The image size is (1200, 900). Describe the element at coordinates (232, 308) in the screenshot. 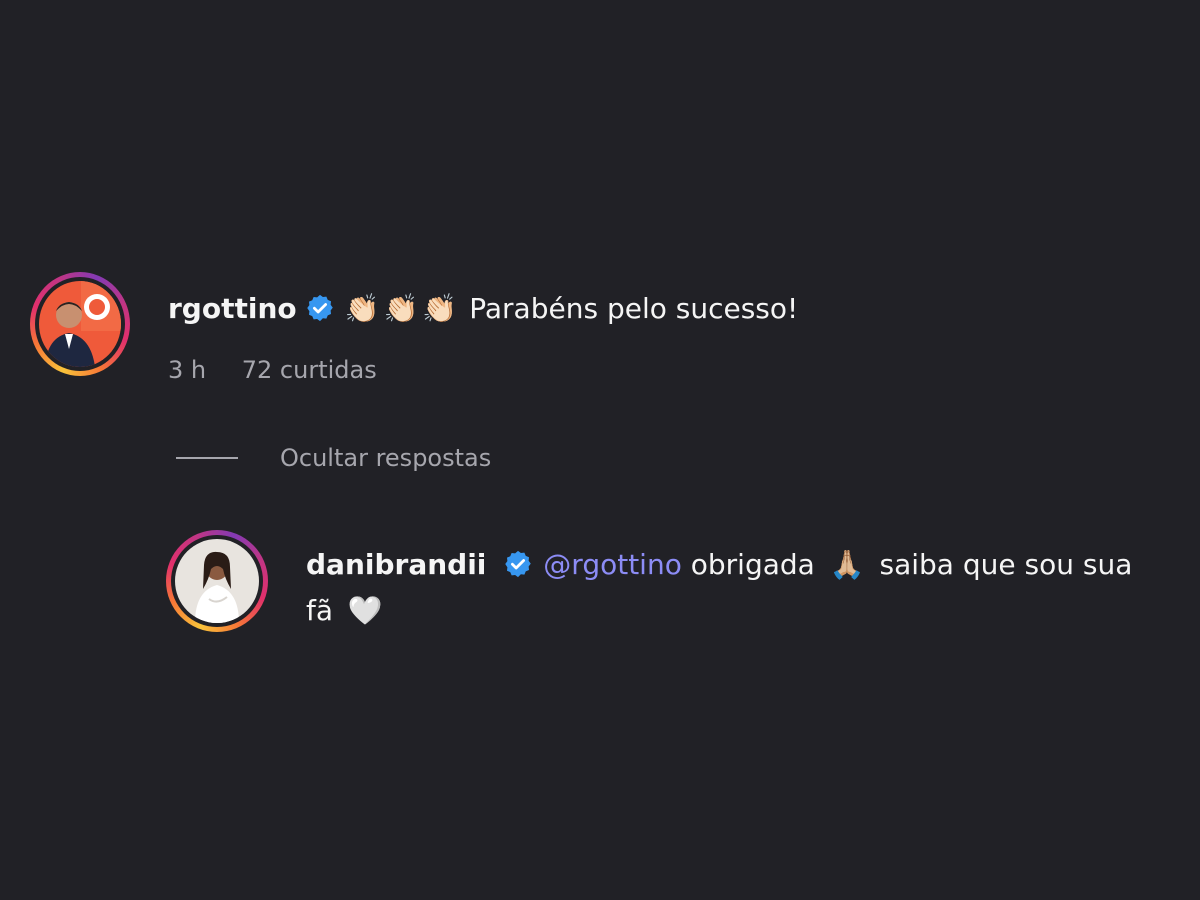

I see `comment-username: rgottino` at that location.